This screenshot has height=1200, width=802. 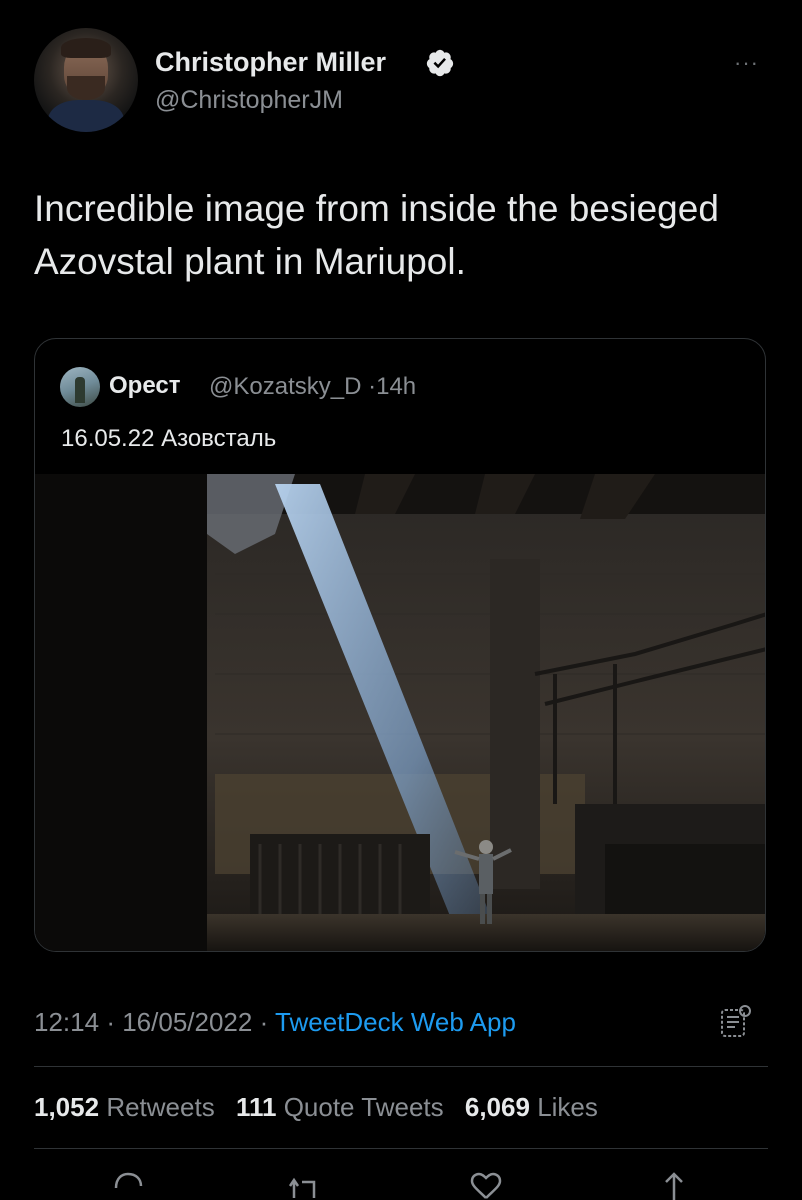 I want to click on likes-stat: 6,069 Likes, so click(x=531, y=1107).